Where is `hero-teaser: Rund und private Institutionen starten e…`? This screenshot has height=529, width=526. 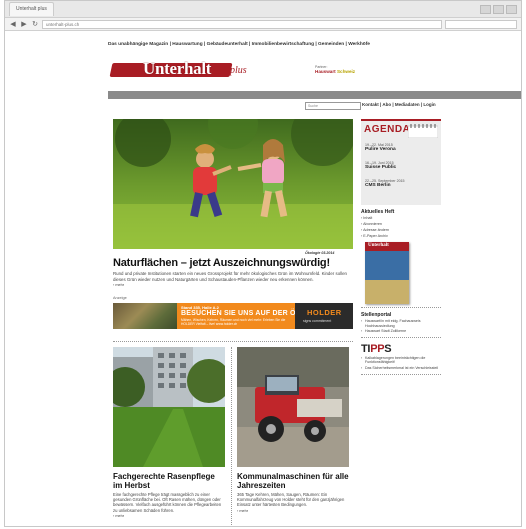
hero-teaser: Rund und private Institutionen starten e… is located at coordinates (233, 280).